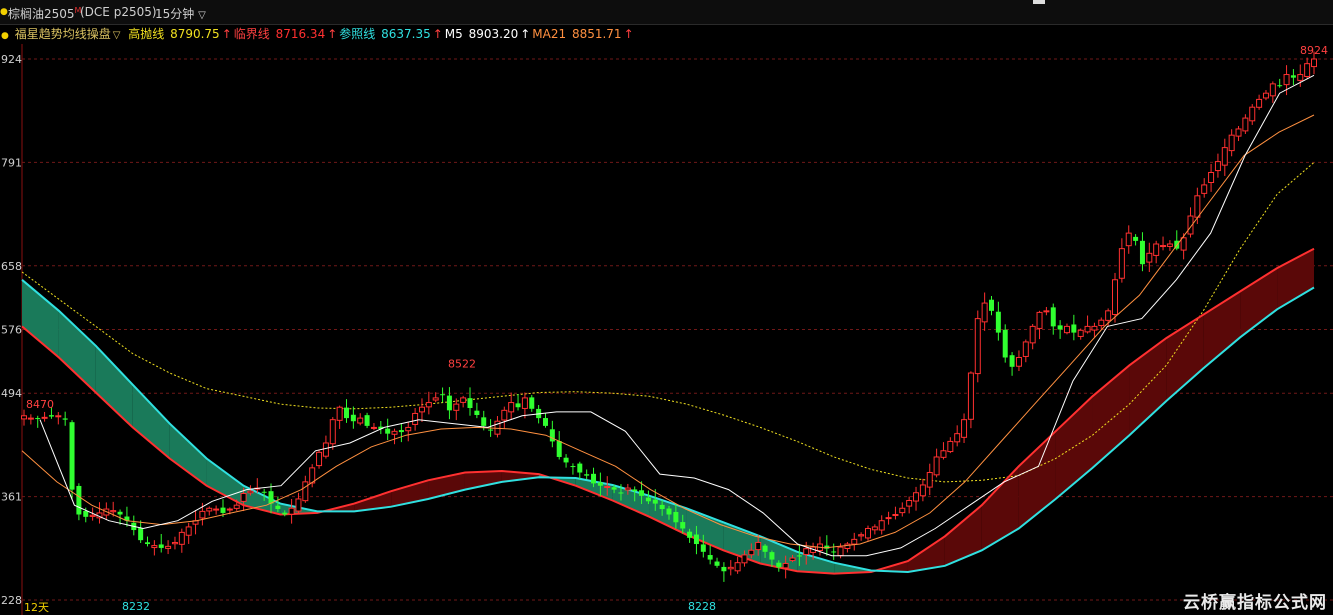 The width and height of the screenshot is (1333, 615). Describe the element at coordinates (596, 34) in the screenshot. I see `indicator-item-value: 8851.71` at that location.